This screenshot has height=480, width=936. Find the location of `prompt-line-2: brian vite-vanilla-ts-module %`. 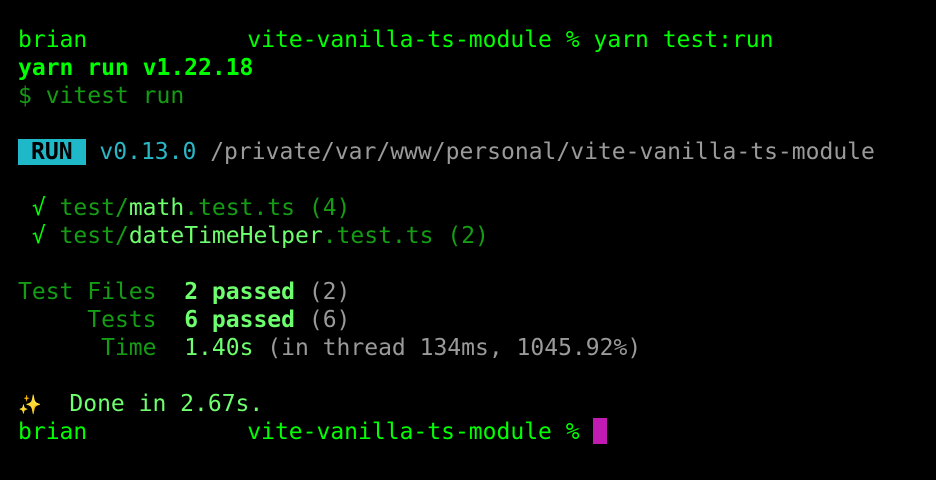

prompt-line-2: brian vite-vanilla-ts-module % is located at coordinates (473, 432).